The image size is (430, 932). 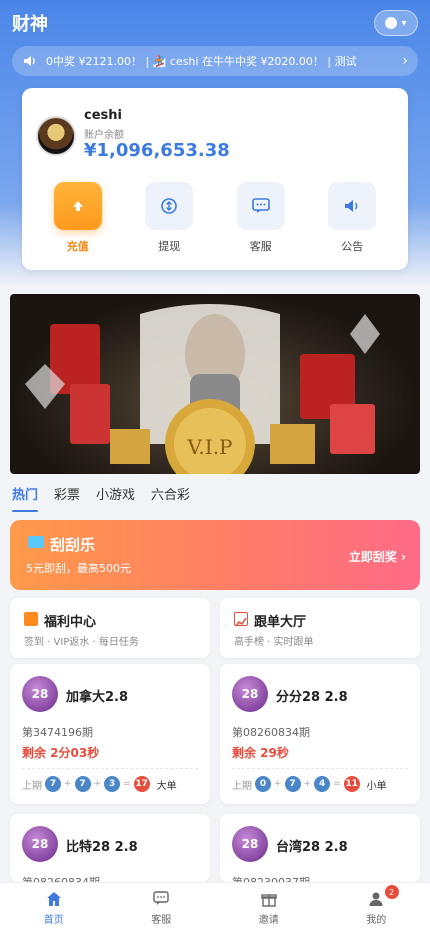 I want to click on copy-trading-card: 跟单大厅 高手榜 · 实时跟单, so click(x=320, y=628).